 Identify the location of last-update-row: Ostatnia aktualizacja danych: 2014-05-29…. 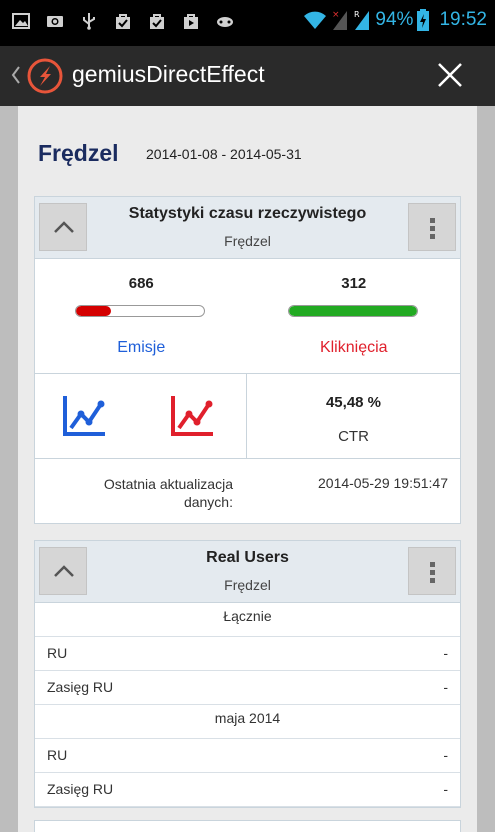
(247, 491).